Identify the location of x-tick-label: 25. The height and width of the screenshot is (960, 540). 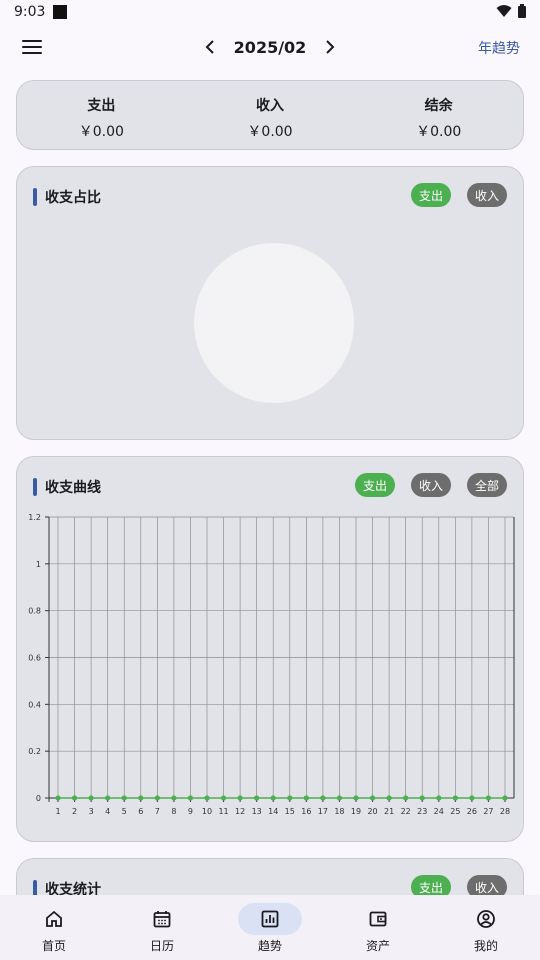
(455, 811).